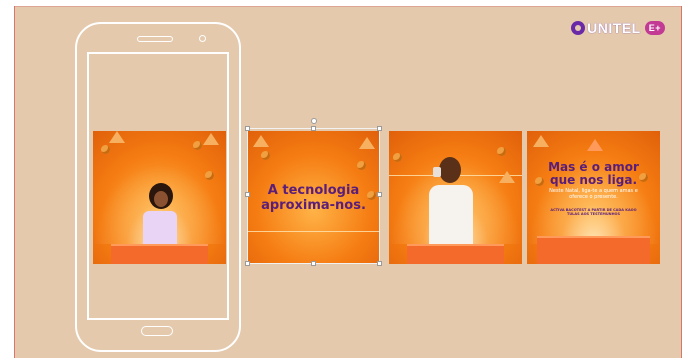 Image resolution: width=685 pixels, height=361 pixels. I want to click on tile-man-with-tin-can-phone, so click(455, 197).